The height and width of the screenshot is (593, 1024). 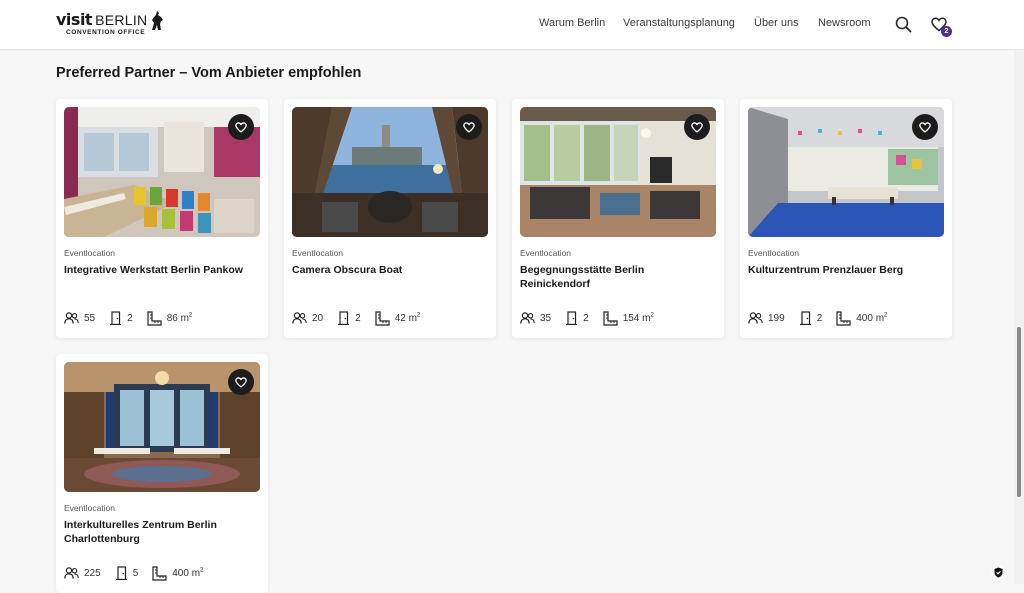 I want to click on nav-warum-berlin: Warum Berlin, so click(x=572, y=23).